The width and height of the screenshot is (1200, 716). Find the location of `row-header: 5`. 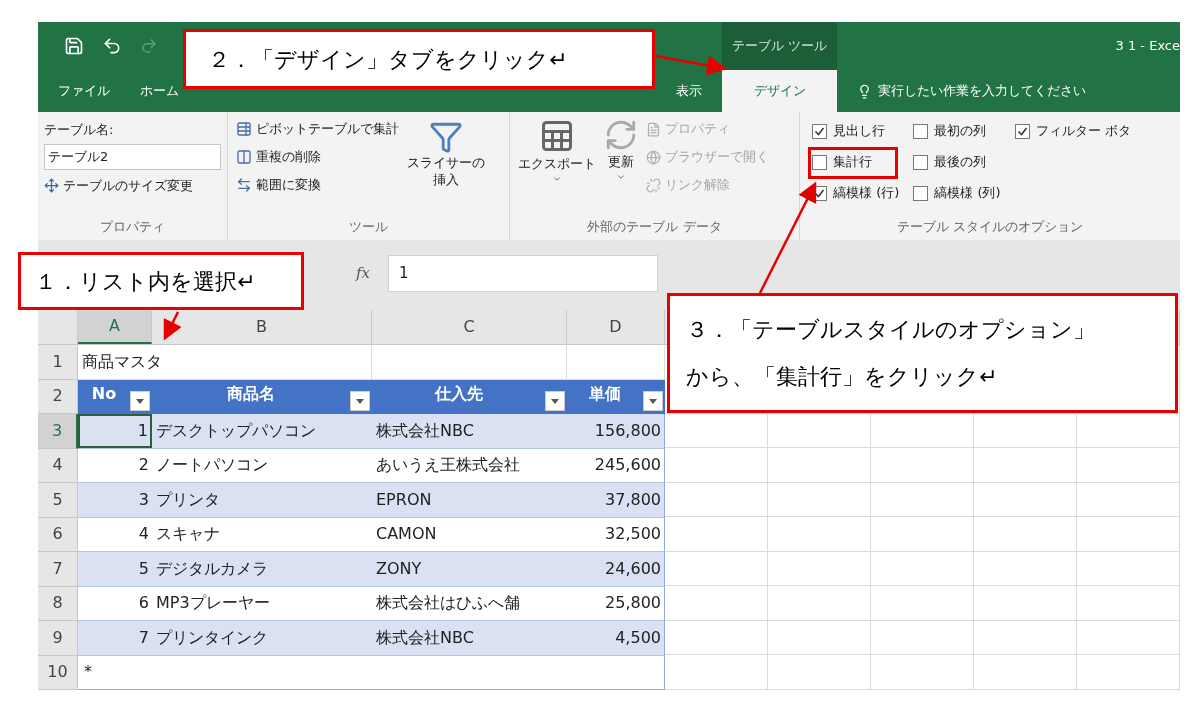

row-header: 5 is located at coordinates (58, 500).